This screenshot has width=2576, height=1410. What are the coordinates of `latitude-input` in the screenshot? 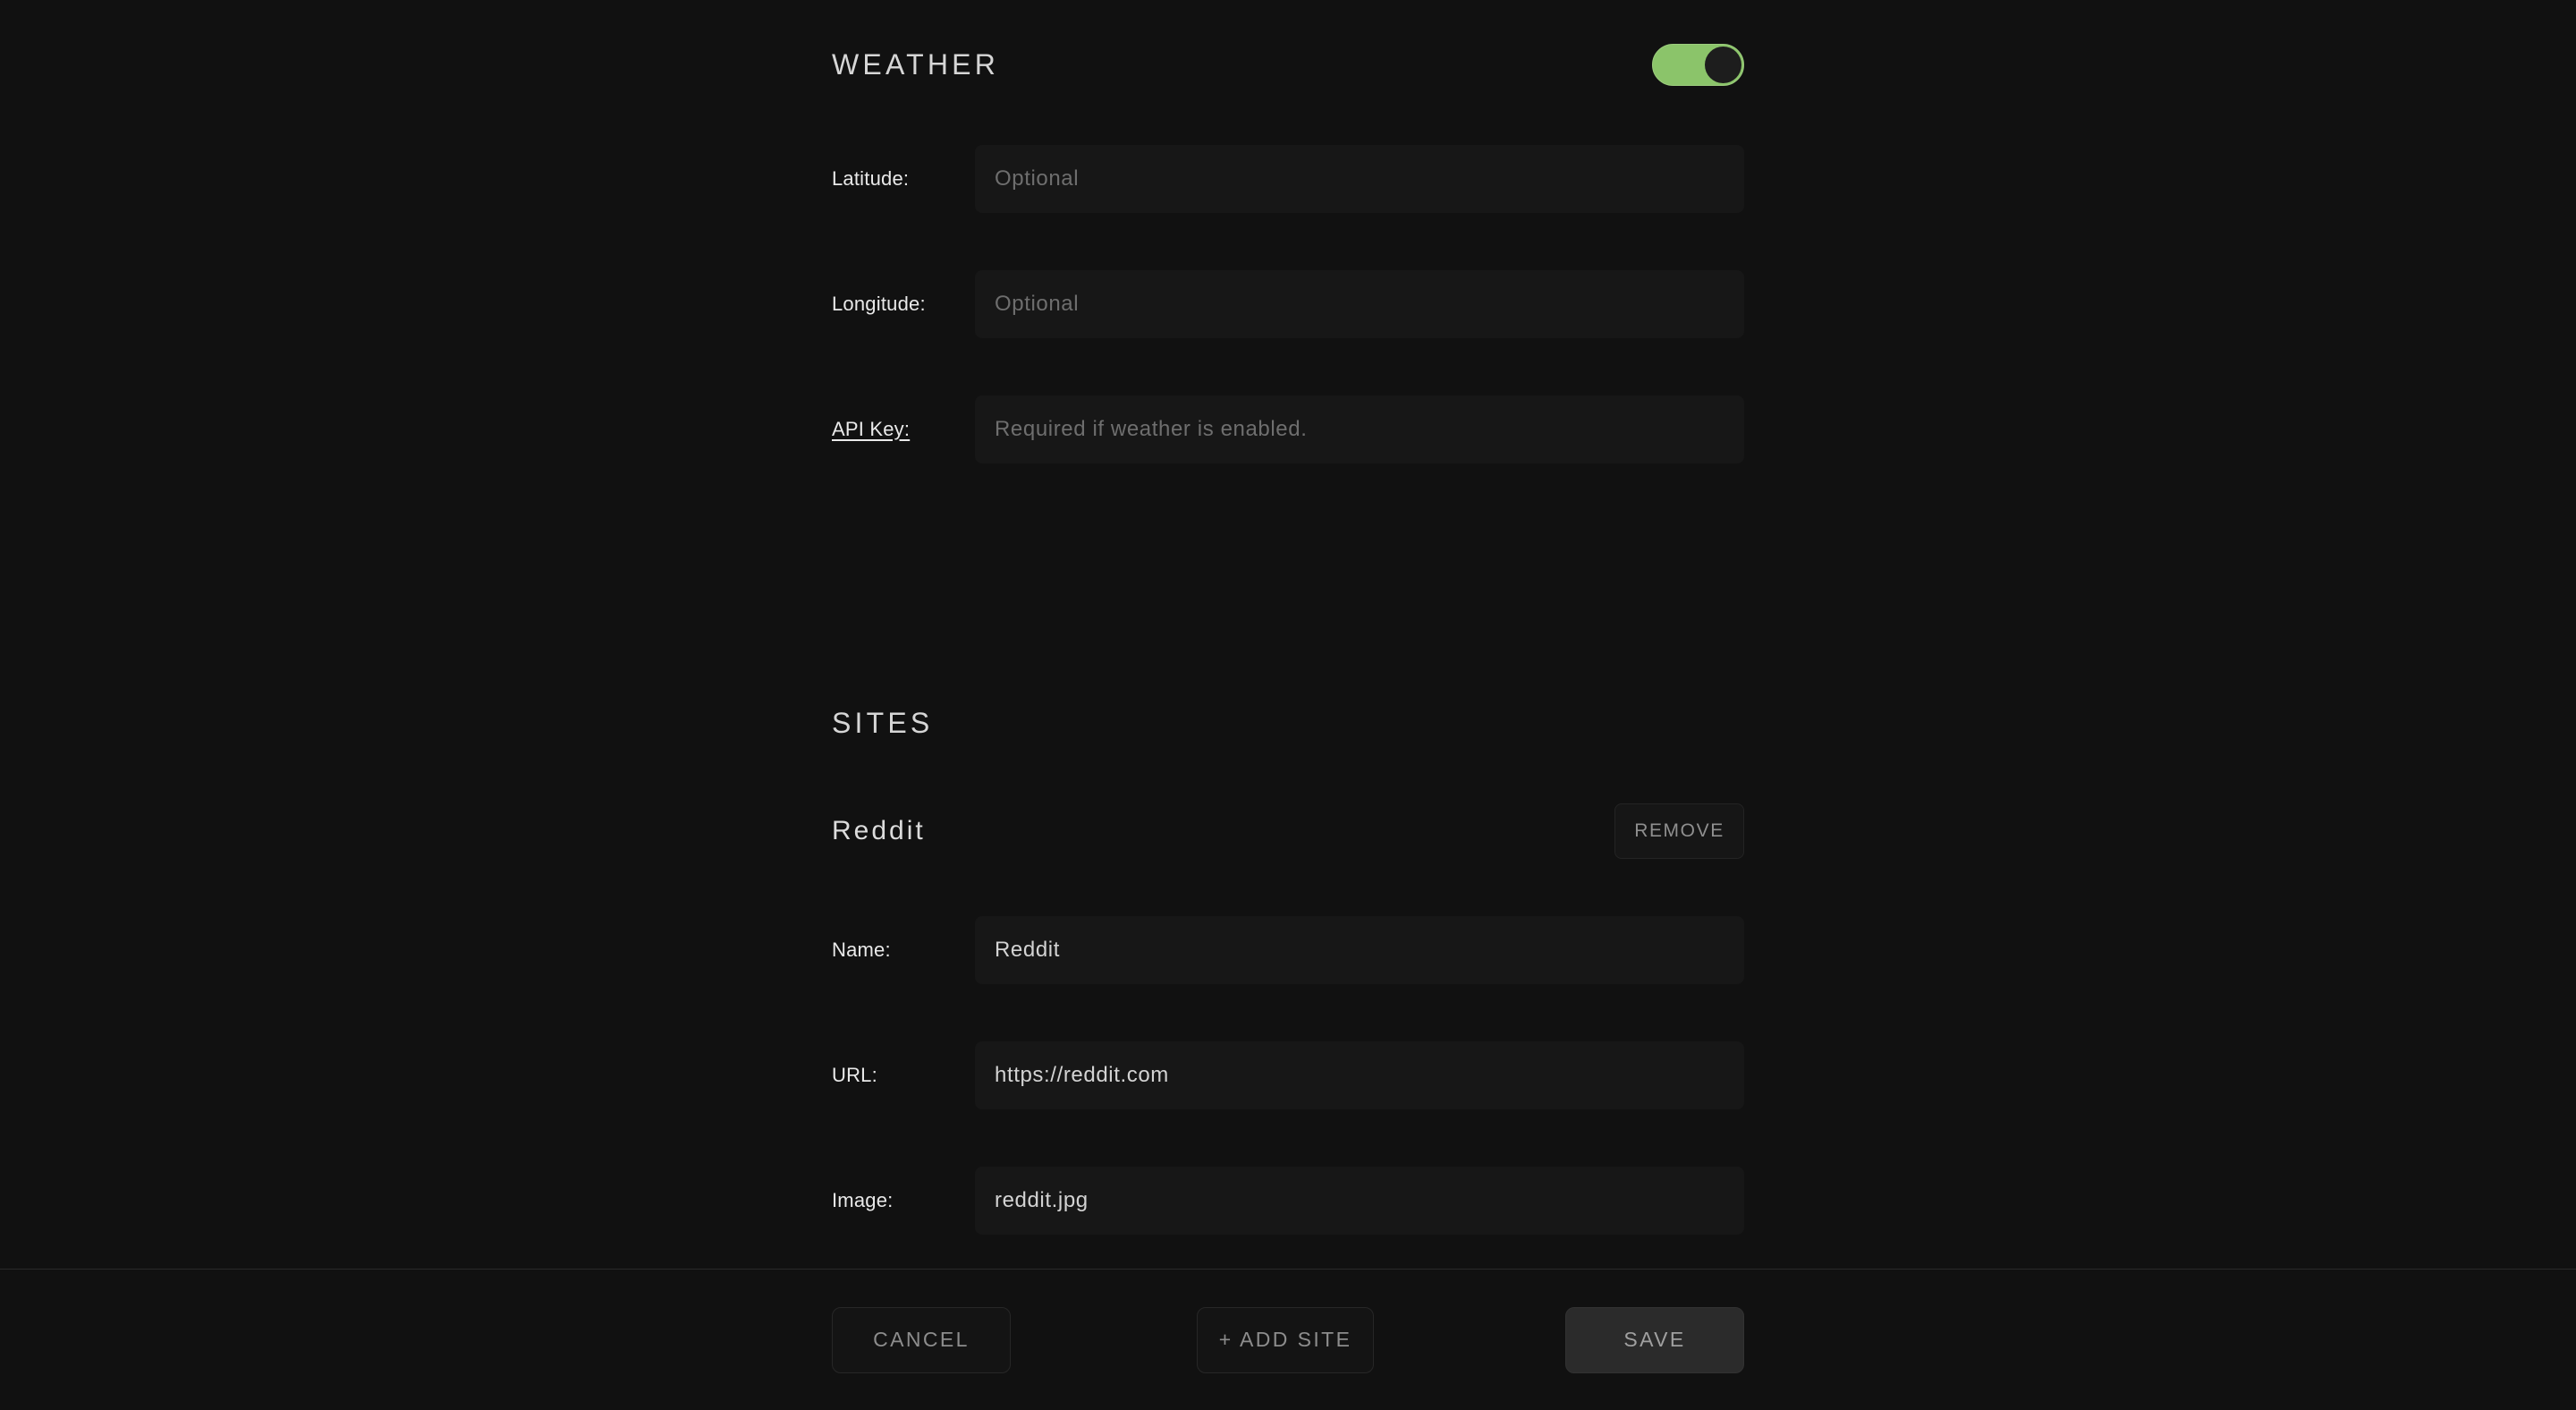 It's located at (1359, 179).